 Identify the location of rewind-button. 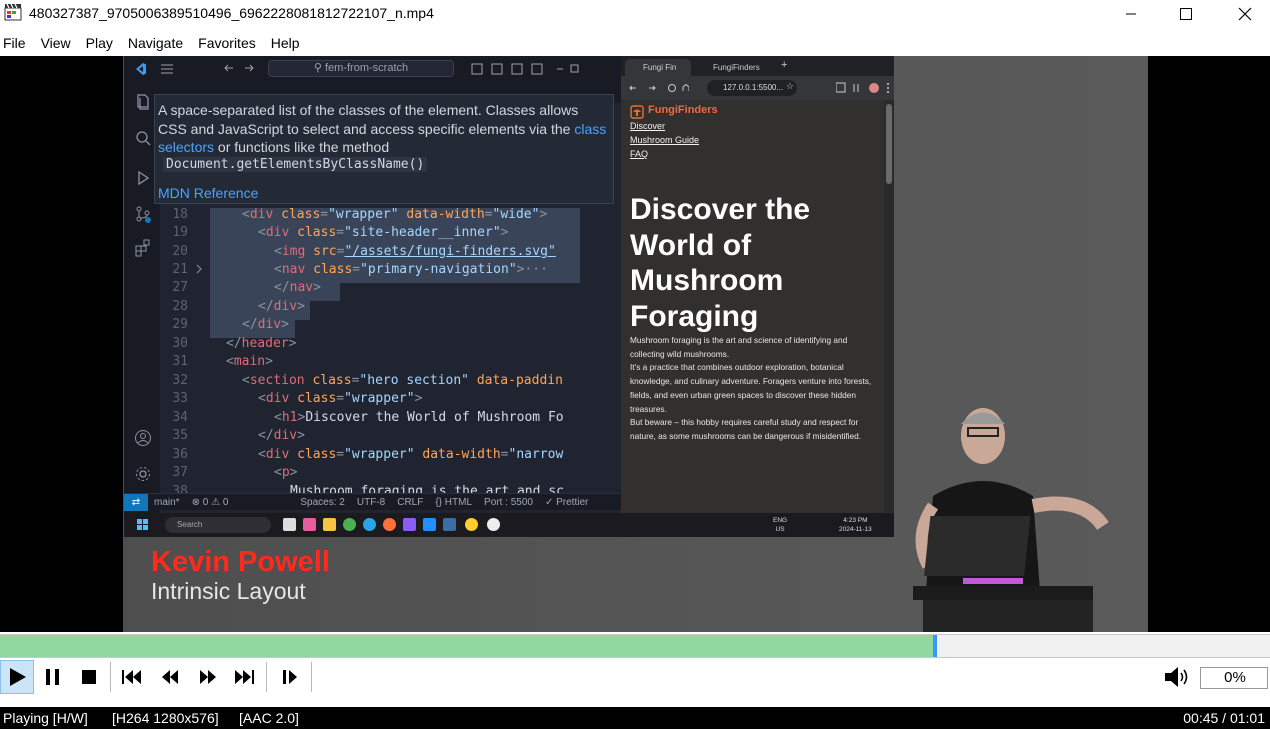
(170, 677).